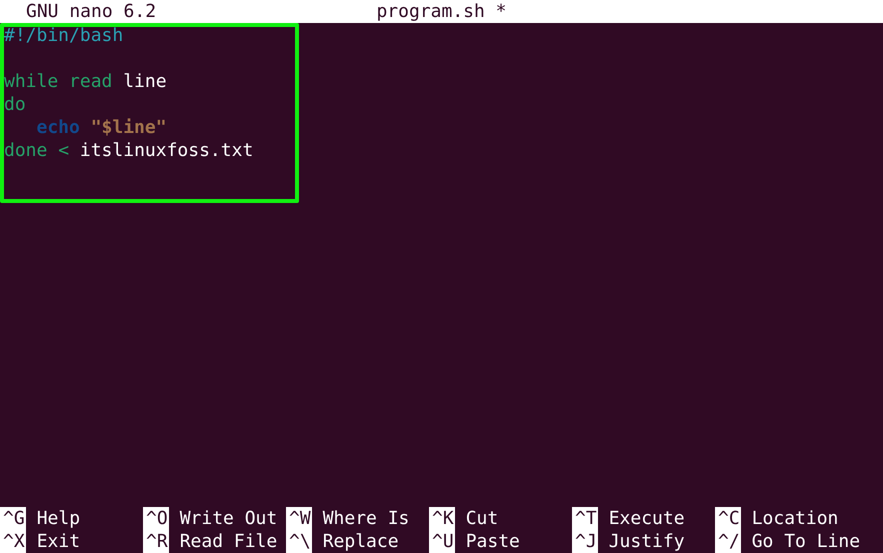 The width and height of the screenshot is (883, 553). Describe the element at coordinates (646, 541) in the screenshot. I see `shortcut-label: Justify` at that location.